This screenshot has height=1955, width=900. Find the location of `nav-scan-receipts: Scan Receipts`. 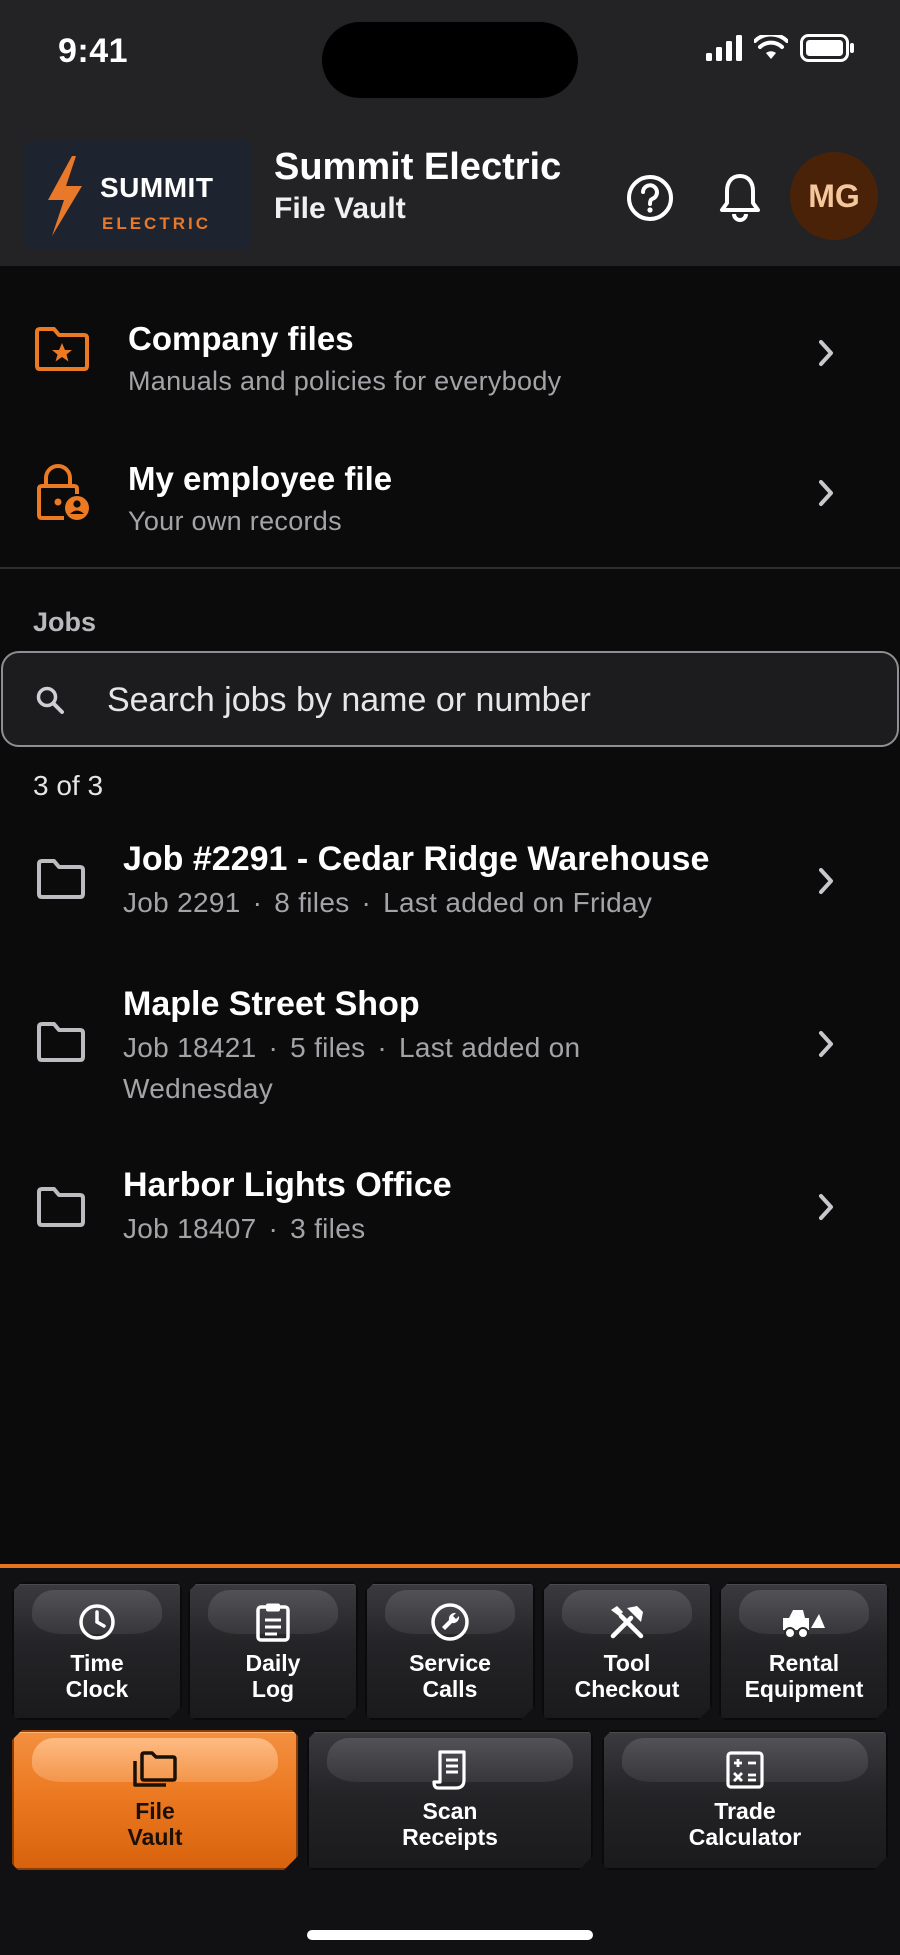

nav-scan-receipts: Scan Receipts is located at coordinates (450, 1800).